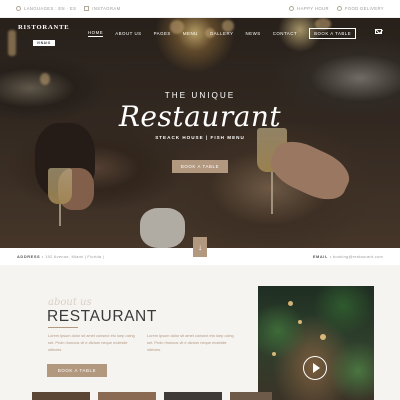 This screenshot has width=400, height=400. Describe the element at coordinates (87, 8) in the screenshot. I see `instagram-icon` at that location.